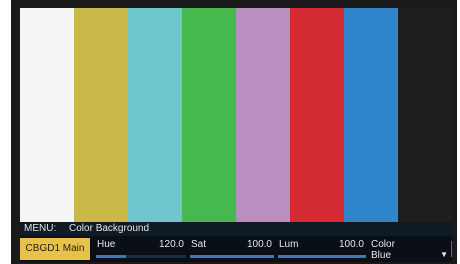  Describe the element at coordinates (106, 244) in the screenshot. I see `hue-label: Hue` at that location.